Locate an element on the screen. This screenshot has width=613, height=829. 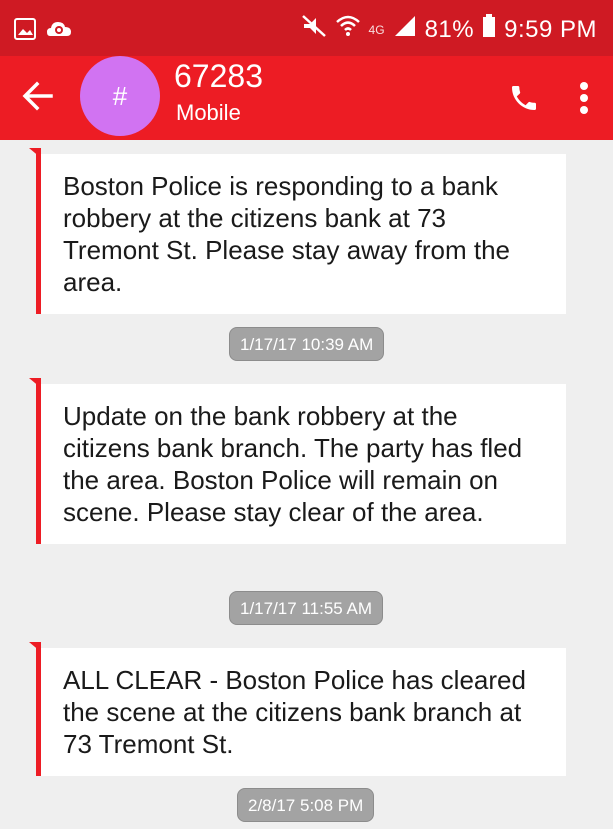
status-bar: 4G 81% 9:59 PM is located at coordinates (306, 28).